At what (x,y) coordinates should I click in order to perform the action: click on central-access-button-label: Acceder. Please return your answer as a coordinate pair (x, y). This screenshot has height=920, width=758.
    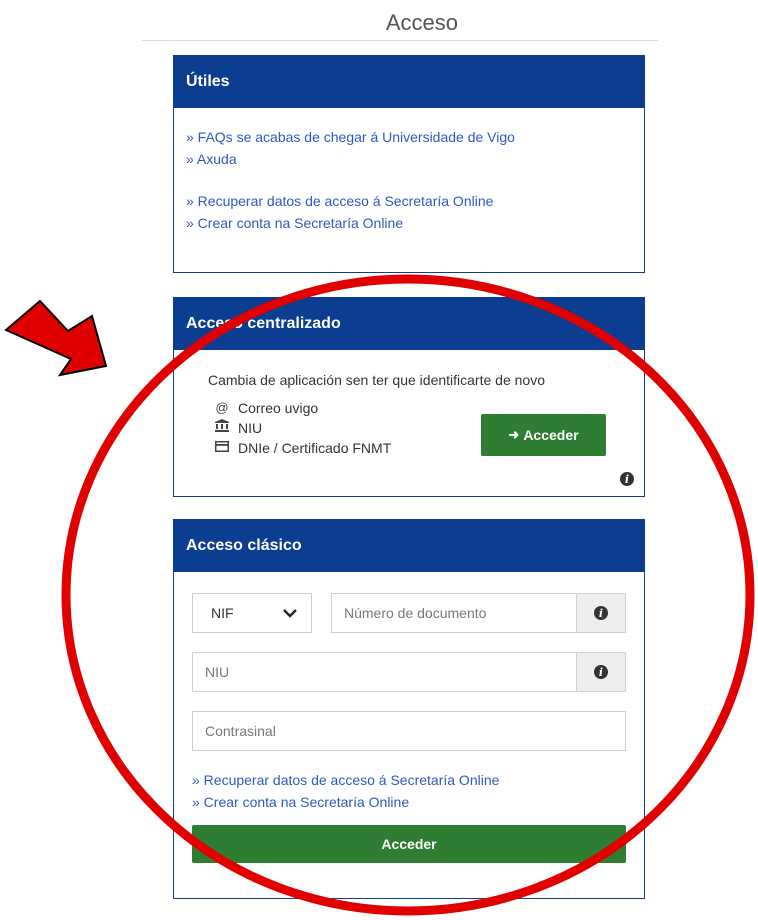
    Looking at the image, I should click on (551, 435).